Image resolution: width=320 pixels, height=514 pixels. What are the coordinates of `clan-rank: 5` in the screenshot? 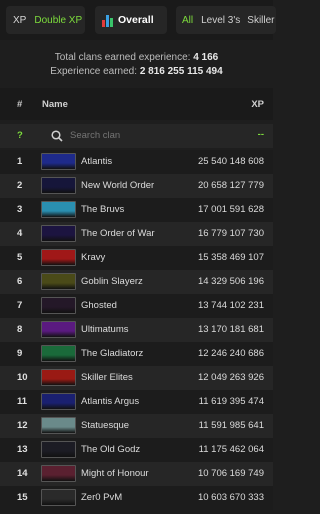 It's located at (20, 257).